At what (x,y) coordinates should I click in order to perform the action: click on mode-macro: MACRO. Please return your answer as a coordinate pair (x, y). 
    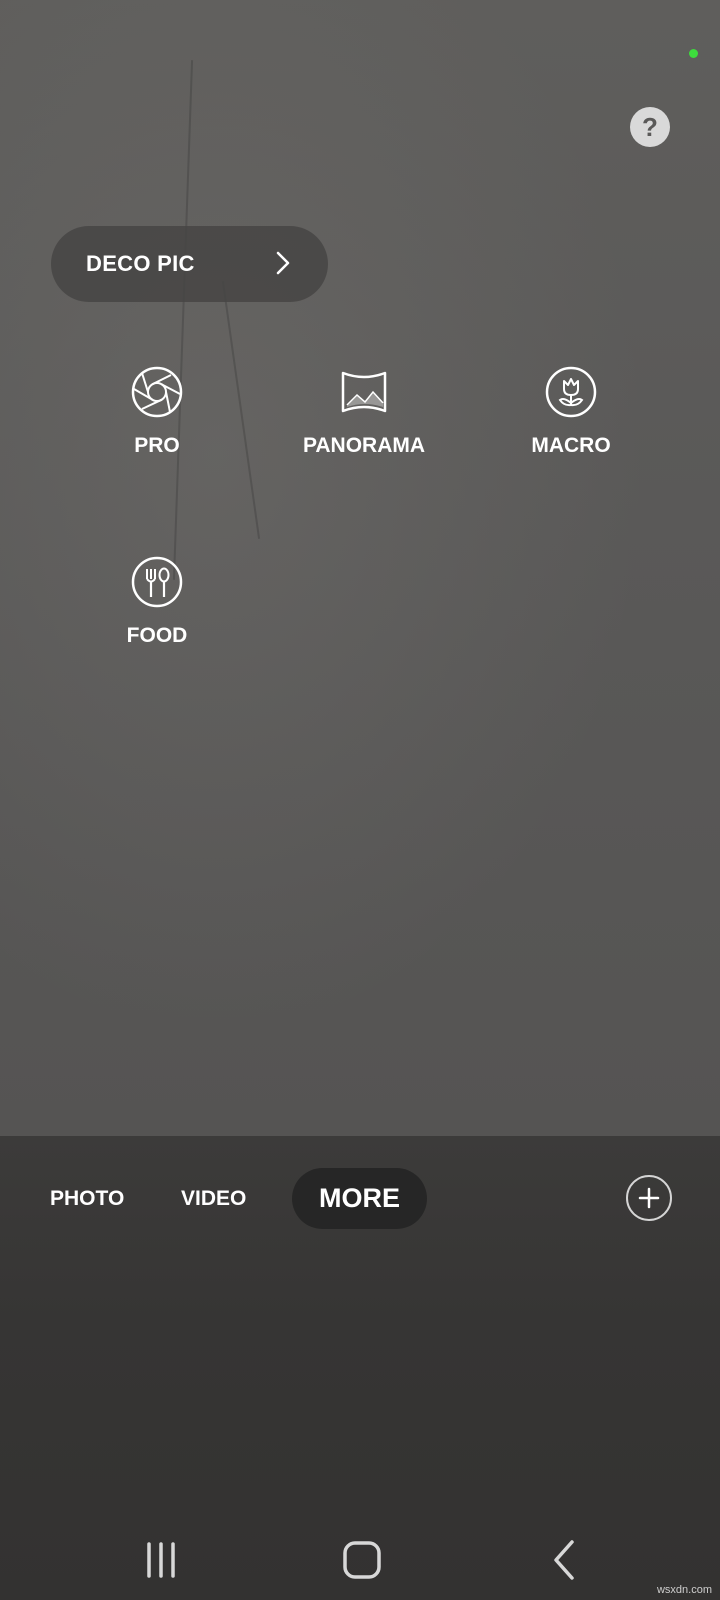
    Looking at the image, I should click on (571, 411).